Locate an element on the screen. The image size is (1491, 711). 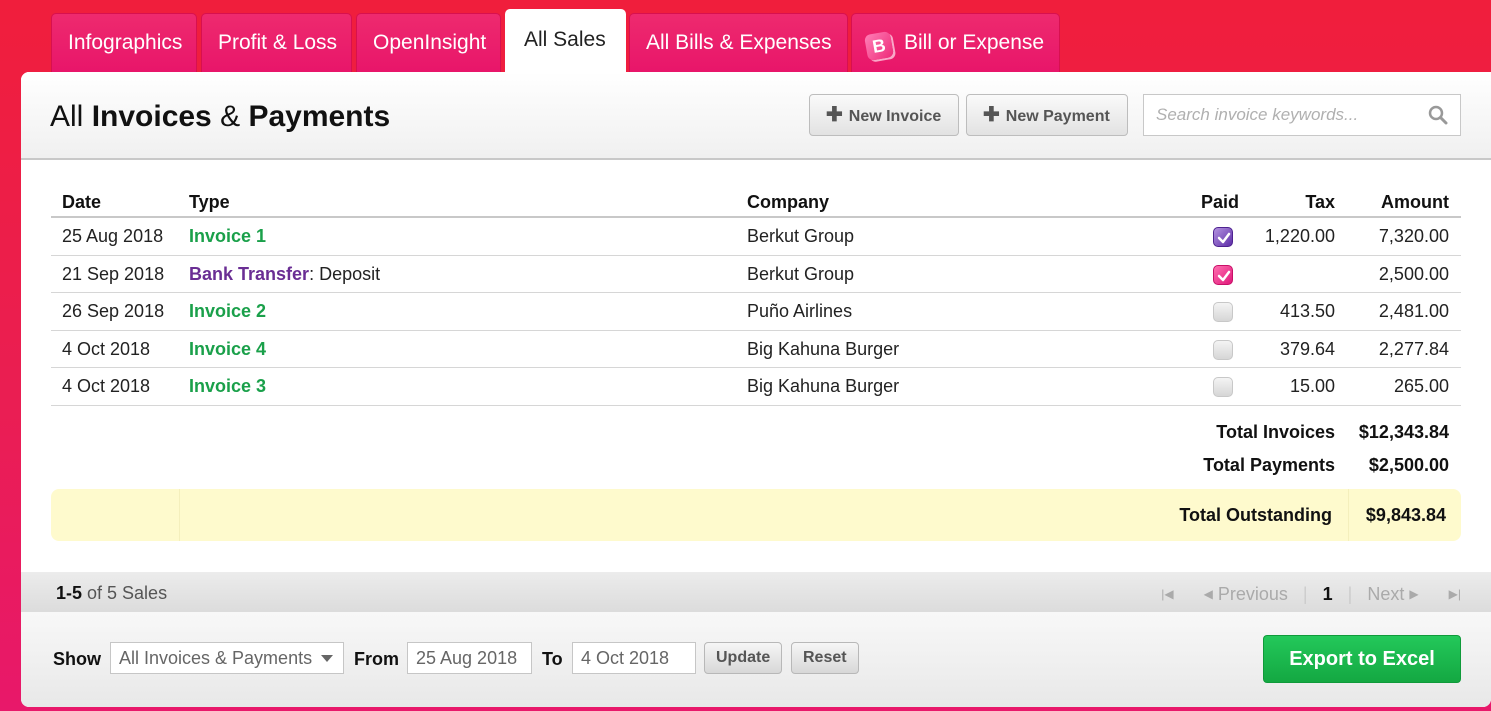
tab-openinsight: OpenInsight is located at coordinates (428, 43).